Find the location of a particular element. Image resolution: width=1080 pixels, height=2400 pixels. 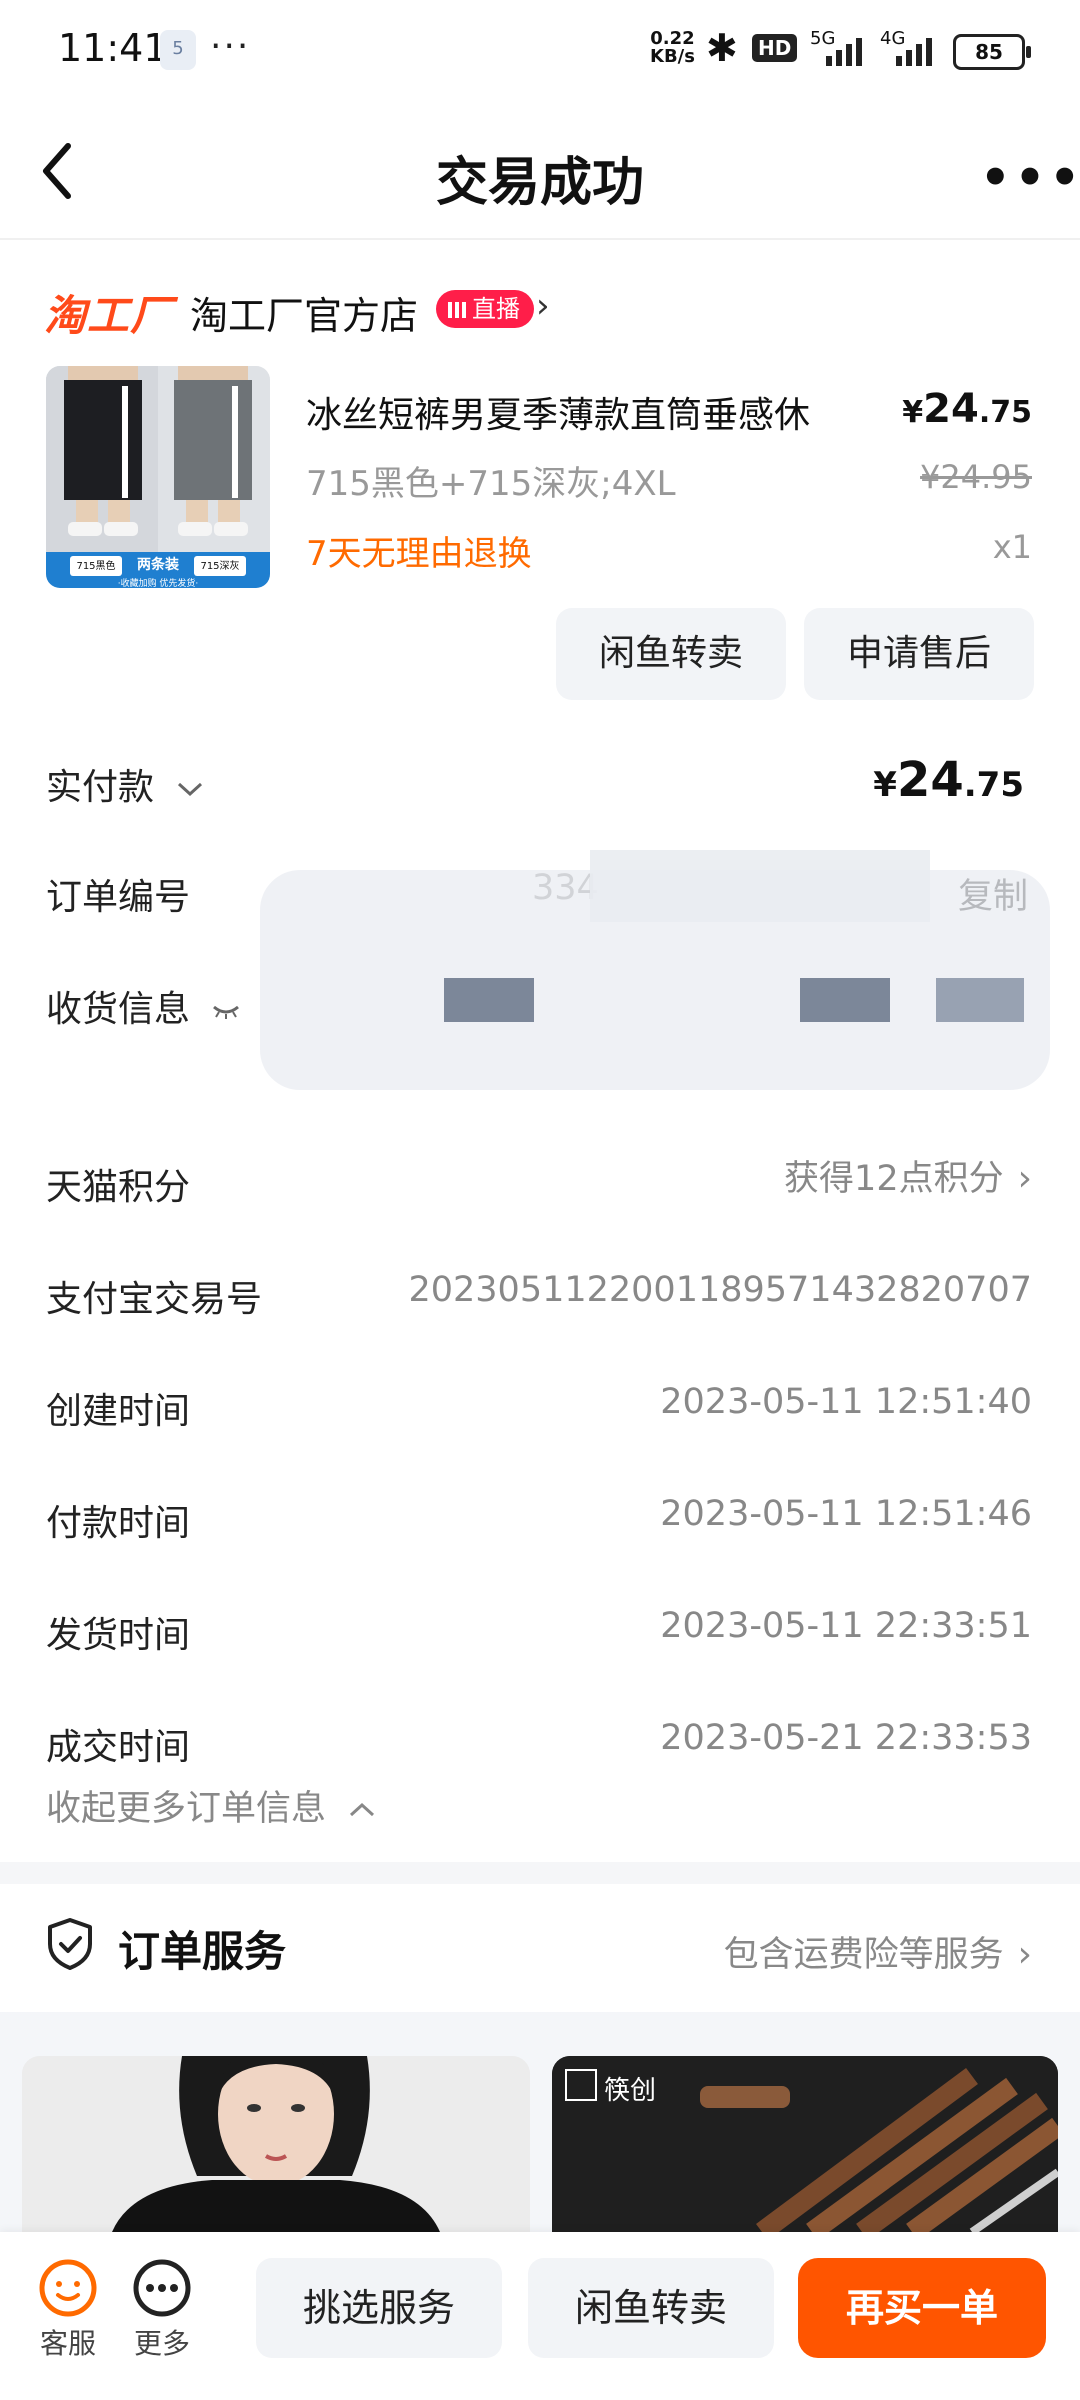

feed-card is located at coordinates (276, 2144).